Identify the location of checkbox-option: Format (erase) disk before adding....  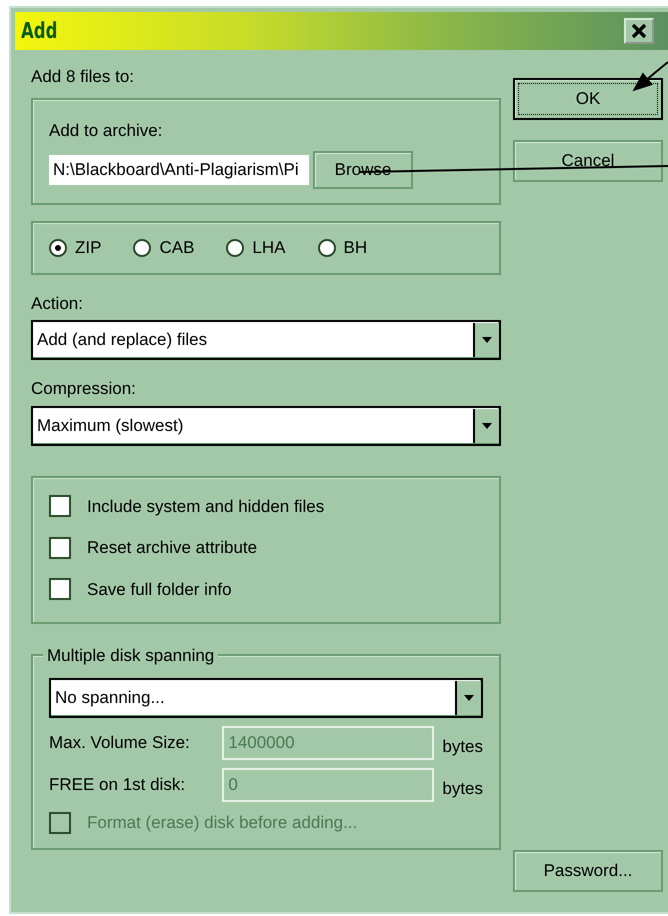
(266, 823).